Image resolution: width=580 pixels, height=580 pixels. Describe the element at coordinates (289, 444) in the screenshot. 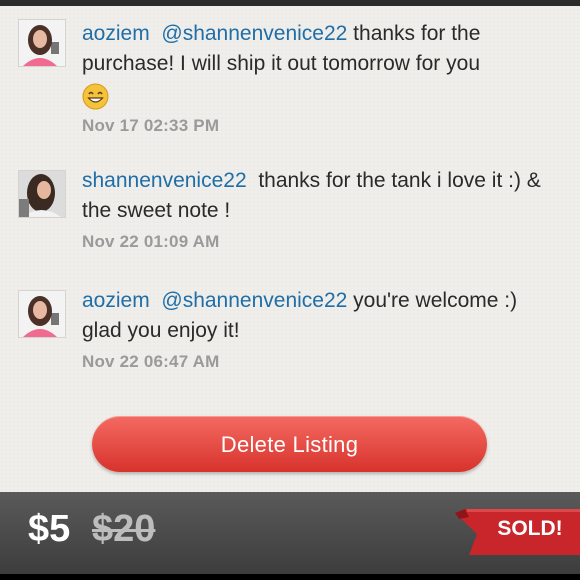

I see `delete-listing-button: Delete Listing` at that location.